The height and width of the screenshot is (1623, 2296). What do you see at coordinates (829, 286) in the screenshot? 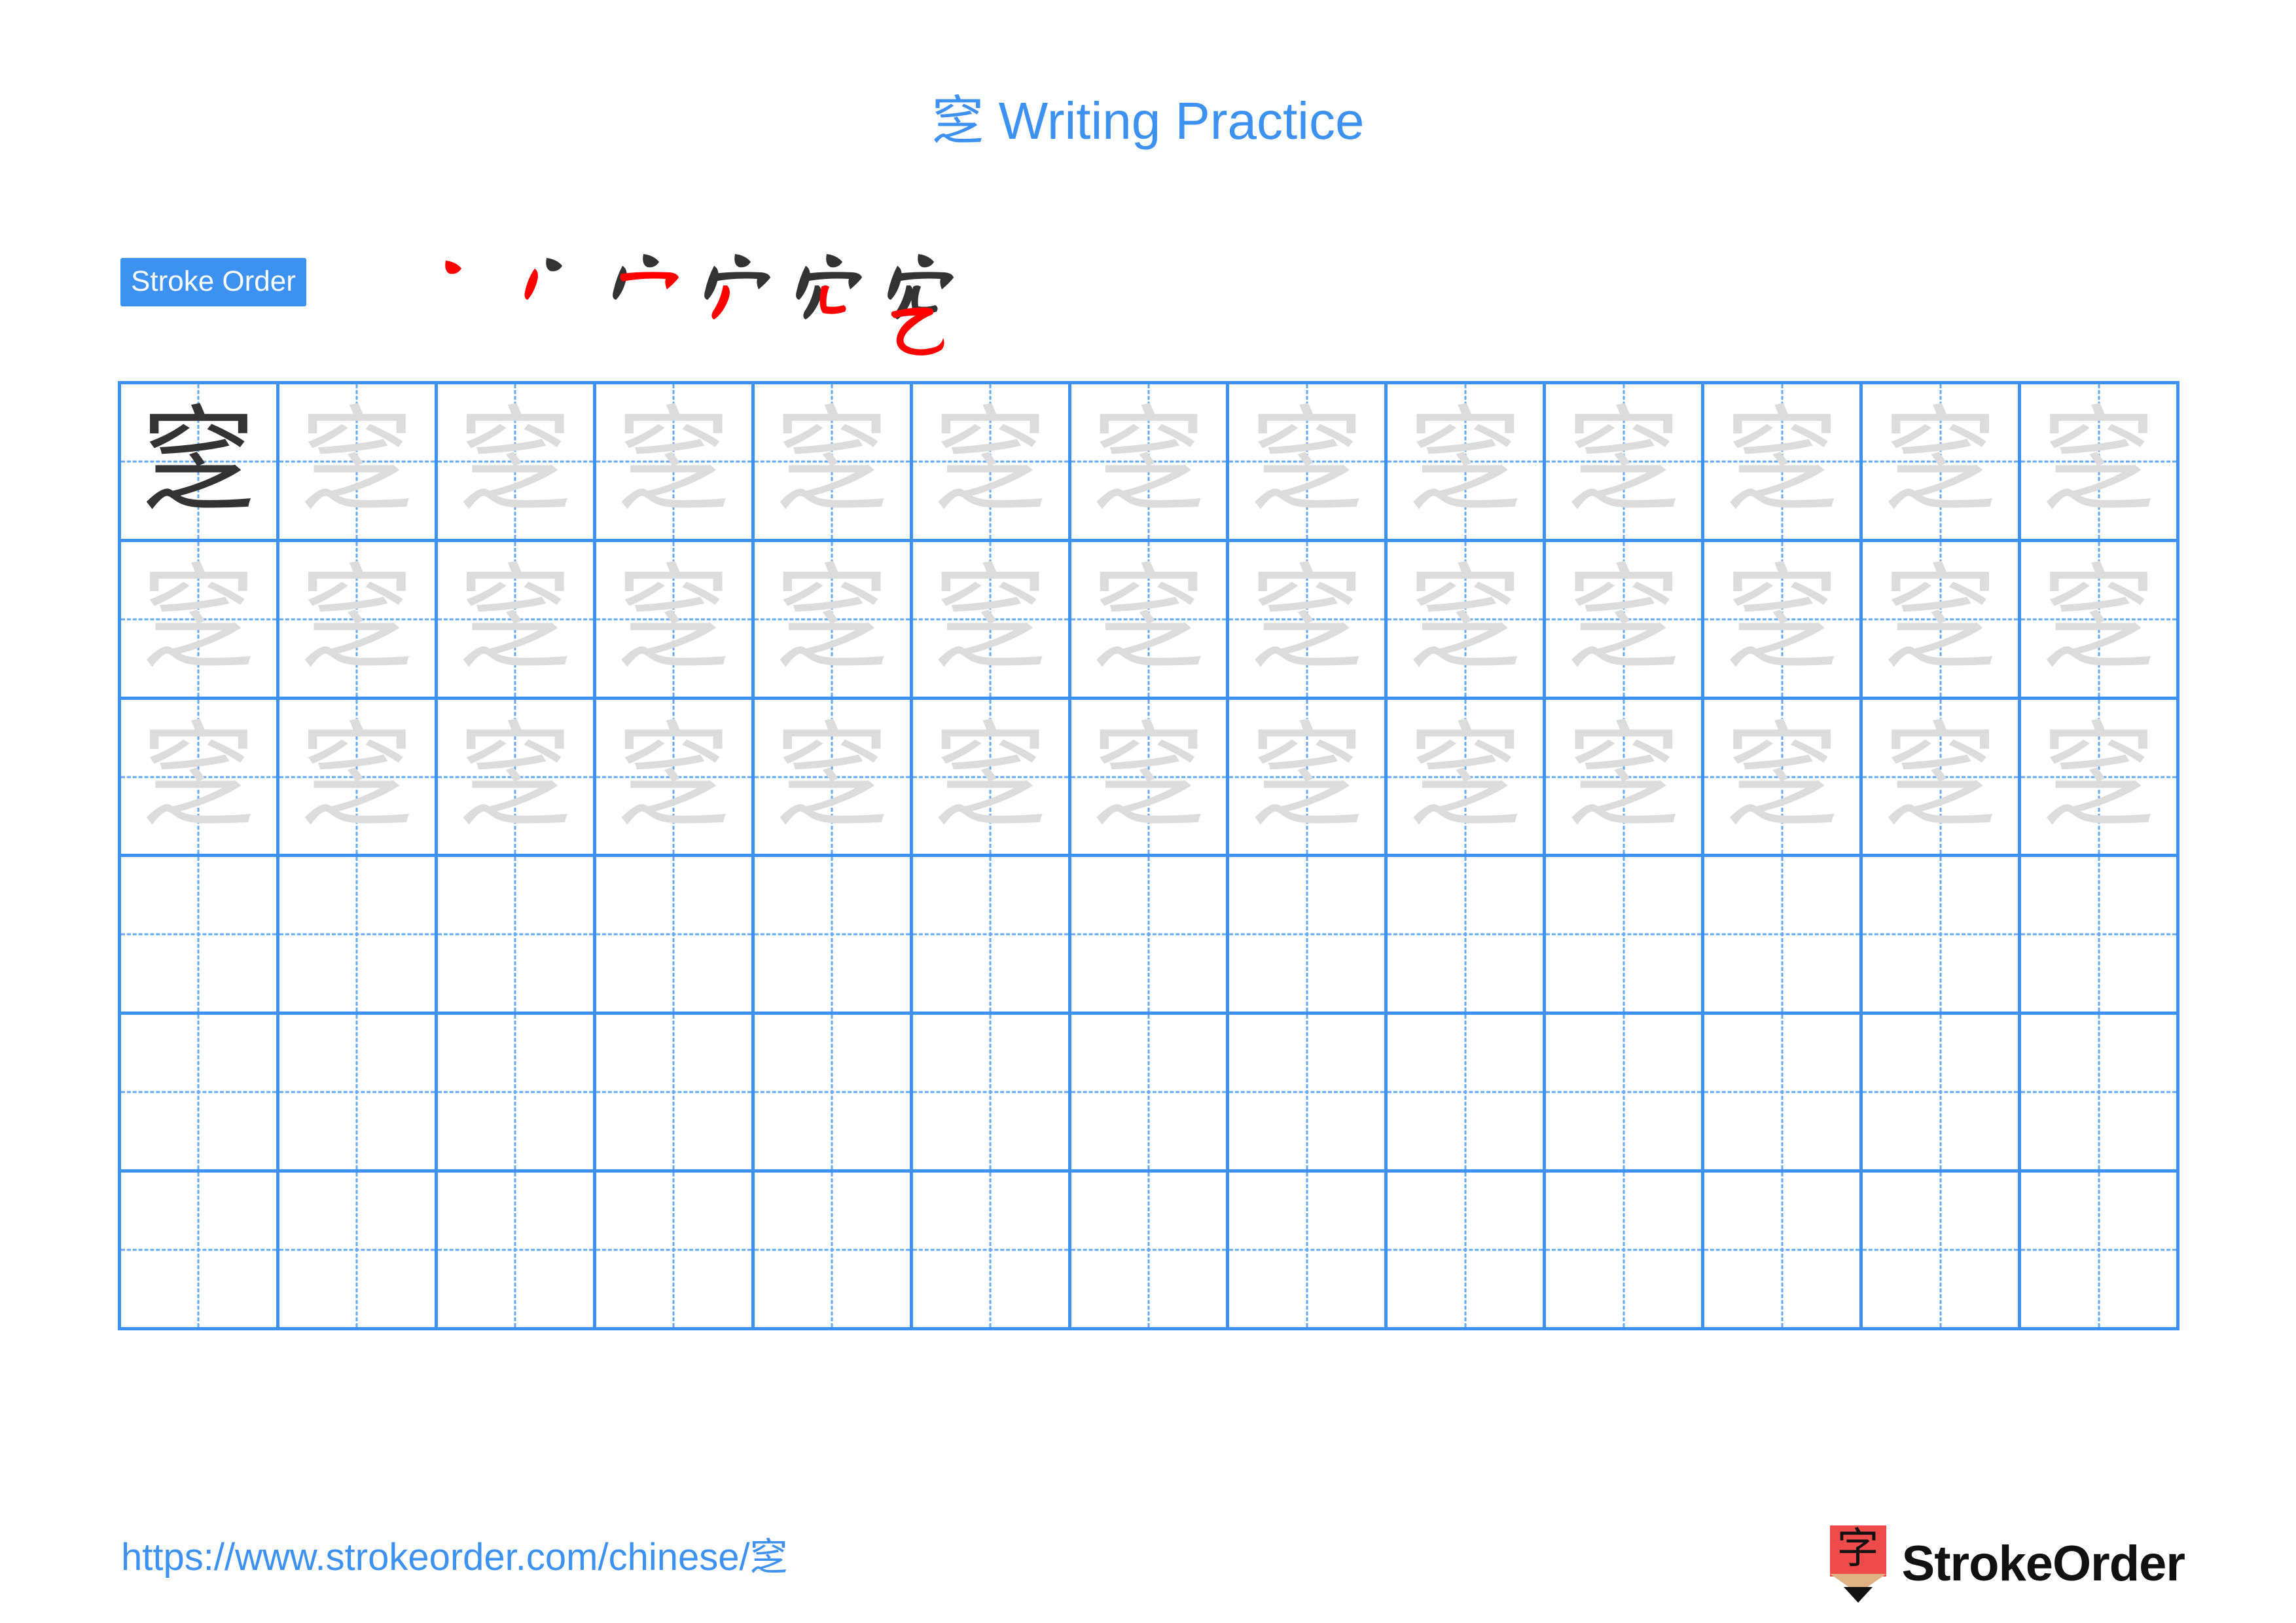
I see `stroke-step-5-icon` at bounding box center [829, 286].